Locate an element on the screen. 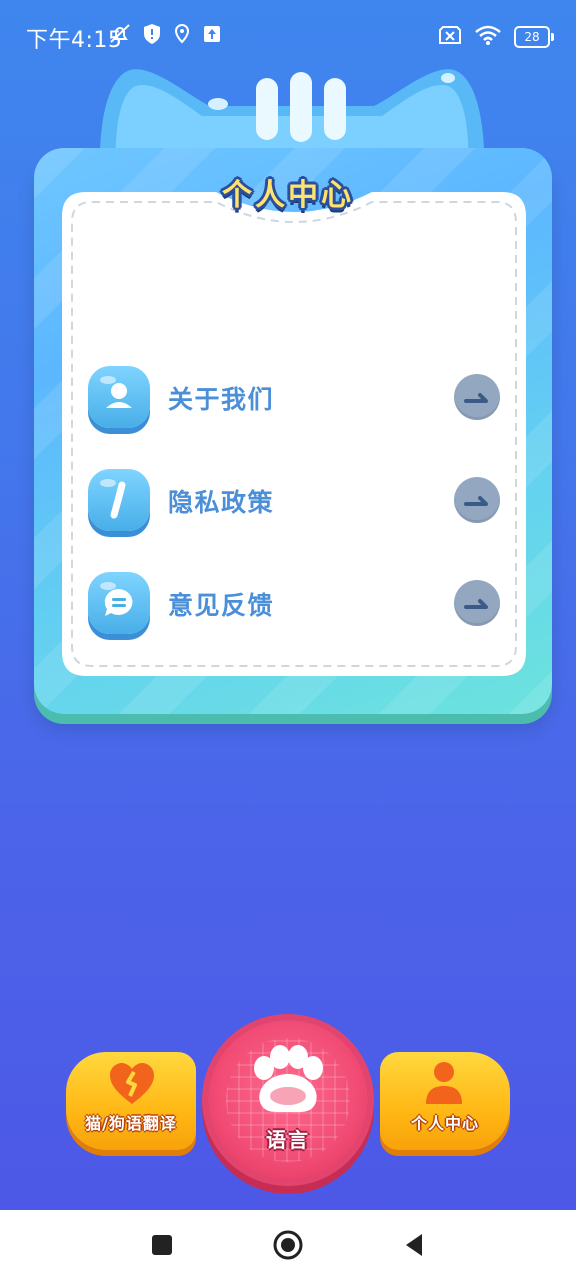  sim-off-icon is located at coordinates (450, 37).